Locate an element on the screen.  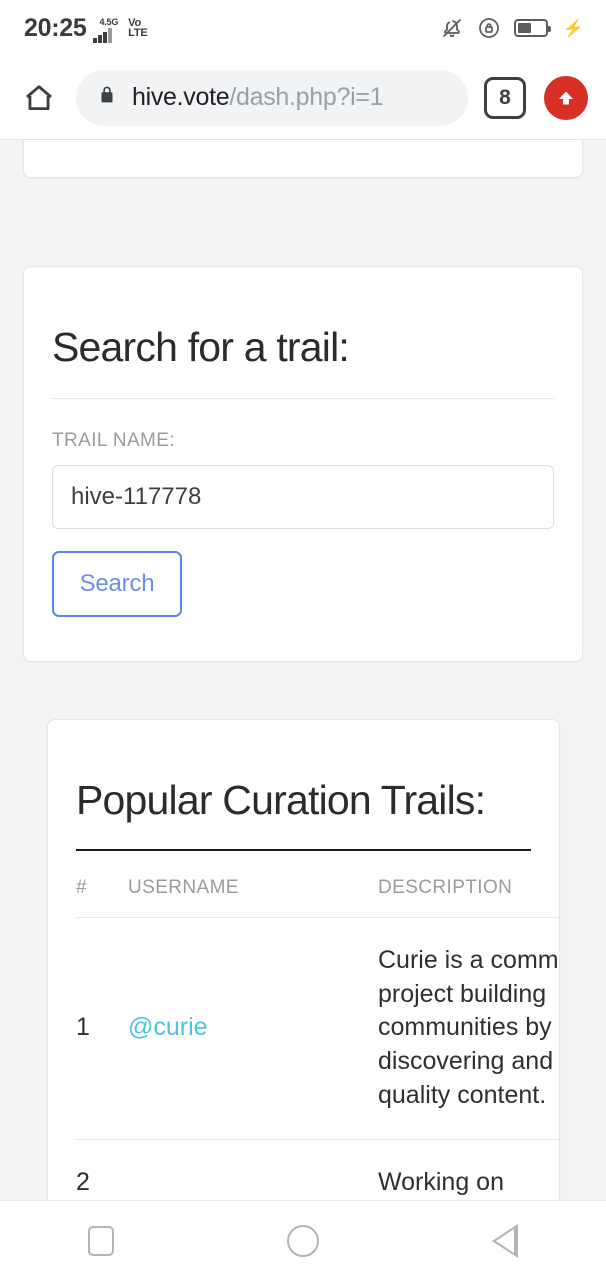
clock: 20:25 is located at coordinates (55, 27).